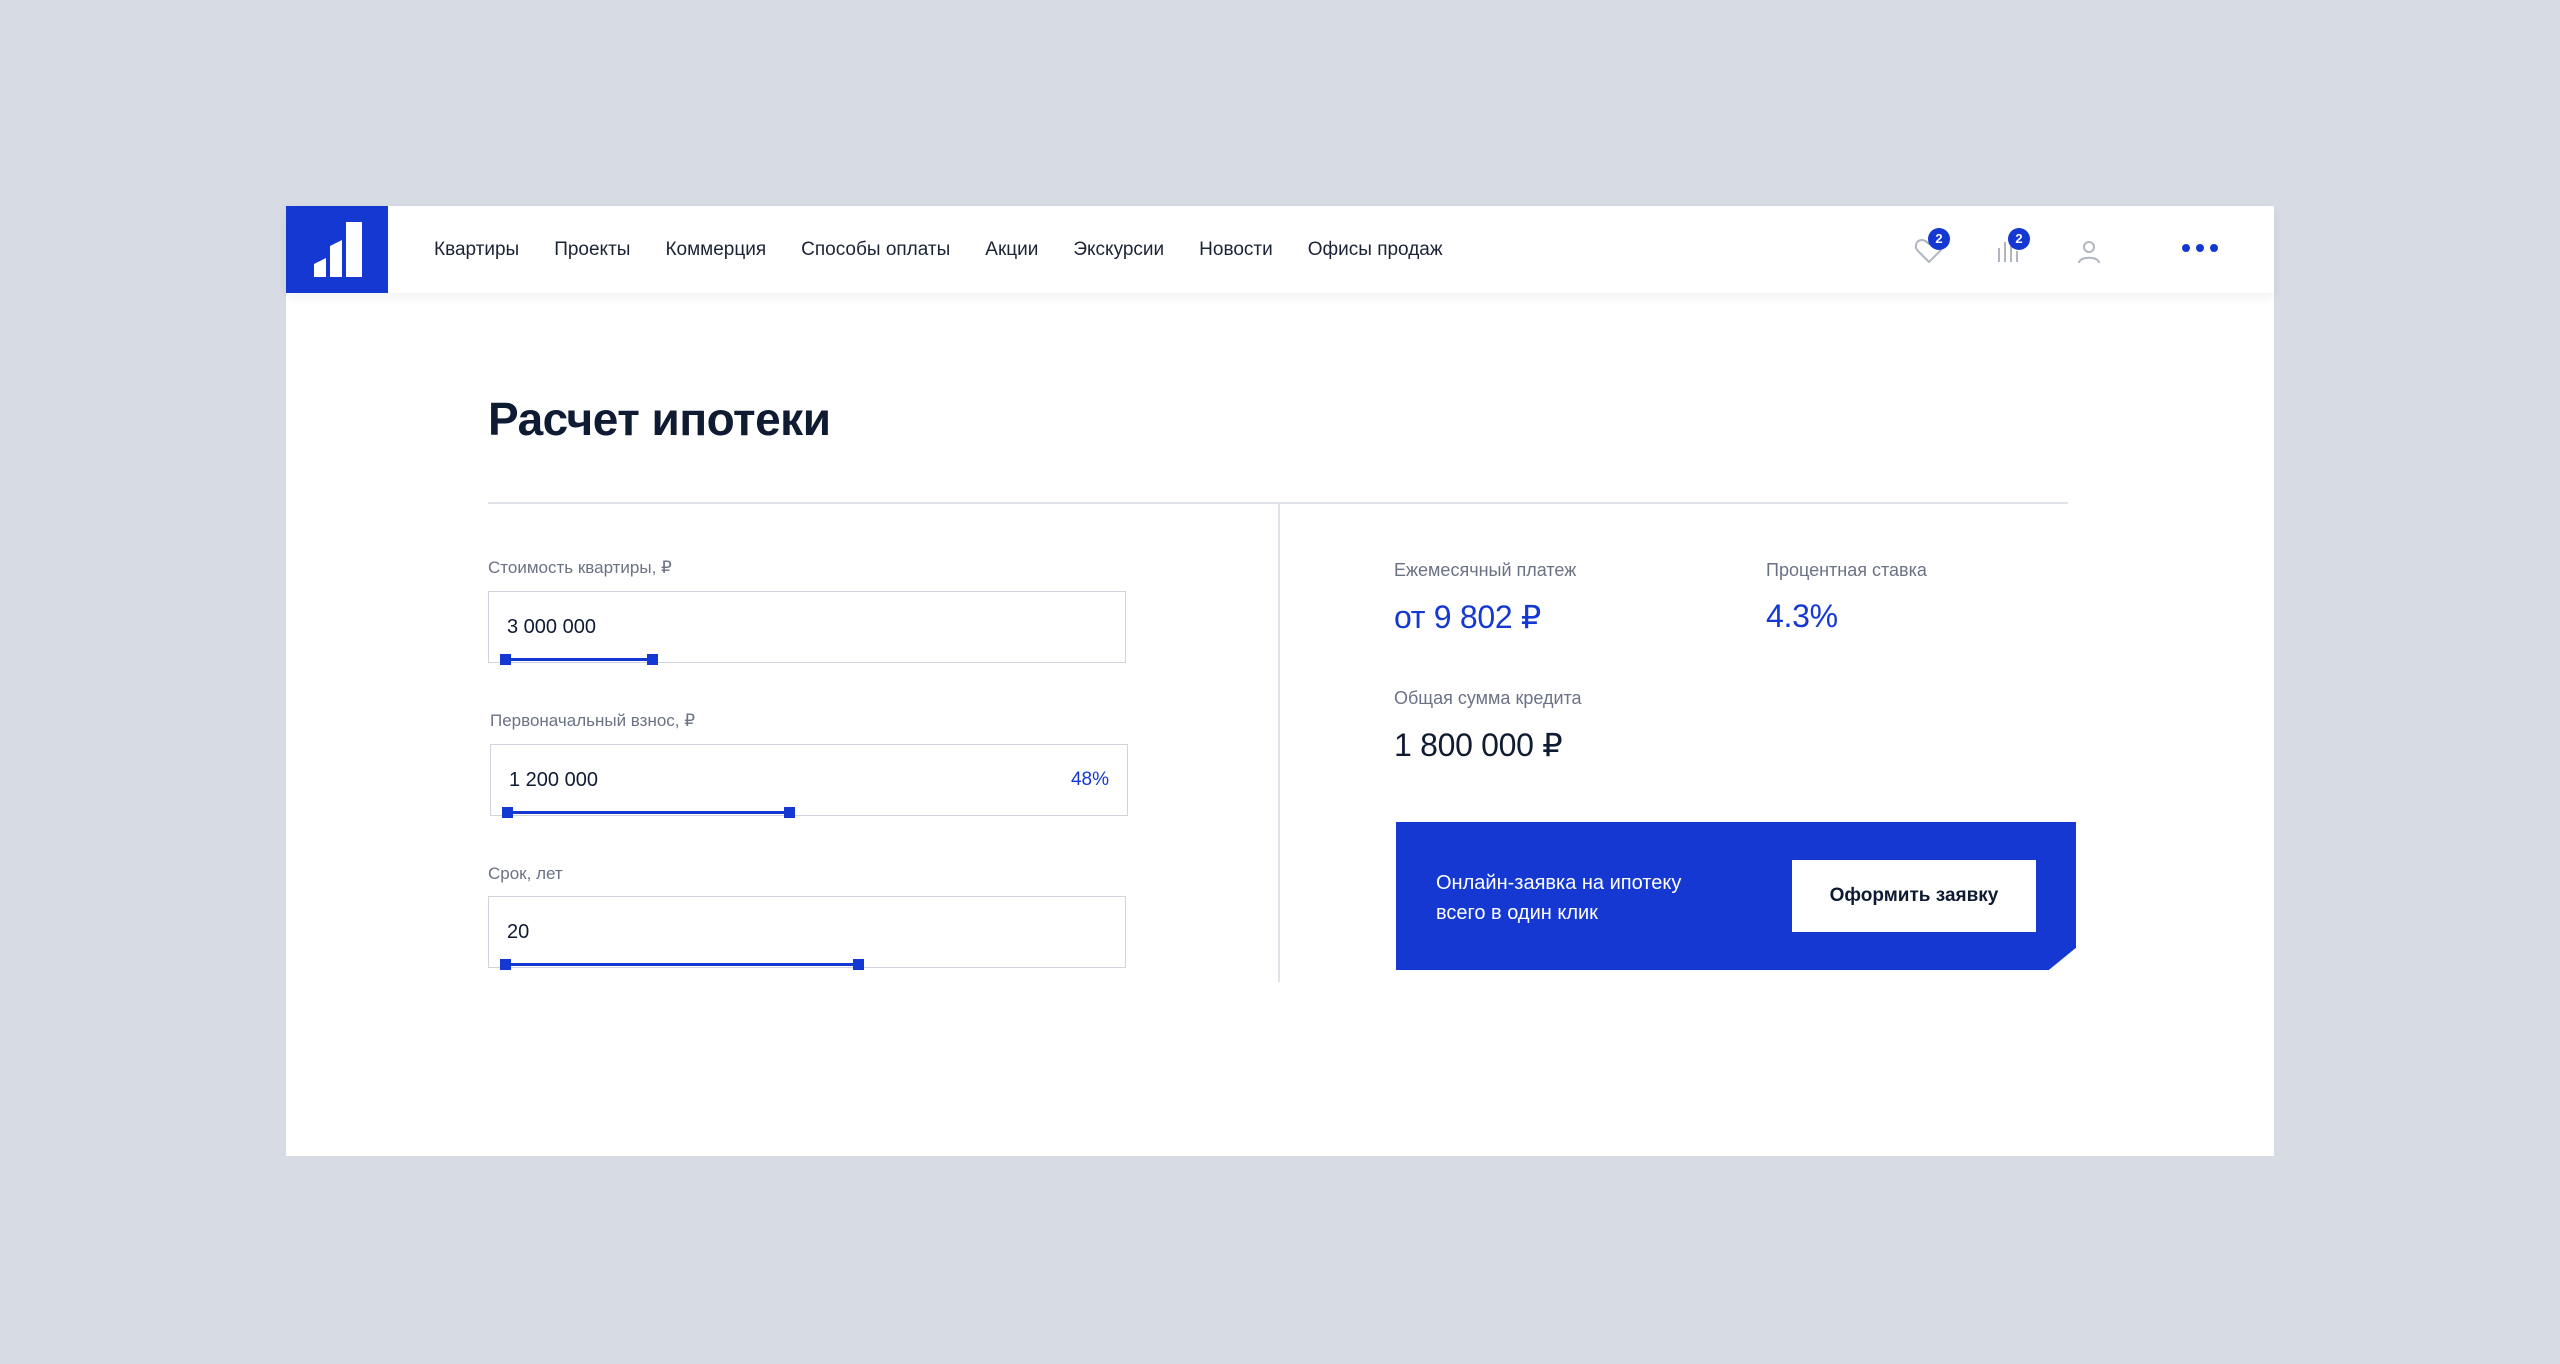 Image resolution: width=2560 pixels, height=1364 pixels. I want to click on nav-item-apartments: Квартиры, so click(476, 250).